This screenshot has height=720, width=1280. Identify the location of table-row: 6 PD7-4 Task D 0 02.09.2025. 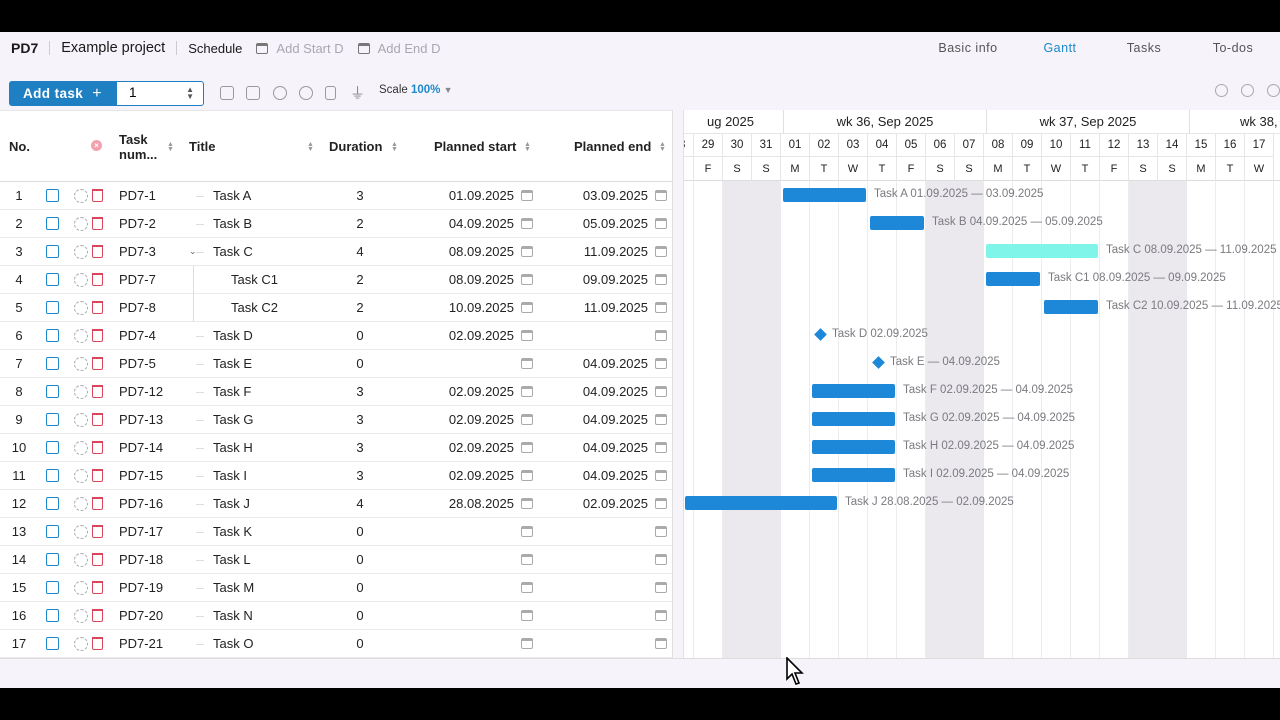
(336, 336).